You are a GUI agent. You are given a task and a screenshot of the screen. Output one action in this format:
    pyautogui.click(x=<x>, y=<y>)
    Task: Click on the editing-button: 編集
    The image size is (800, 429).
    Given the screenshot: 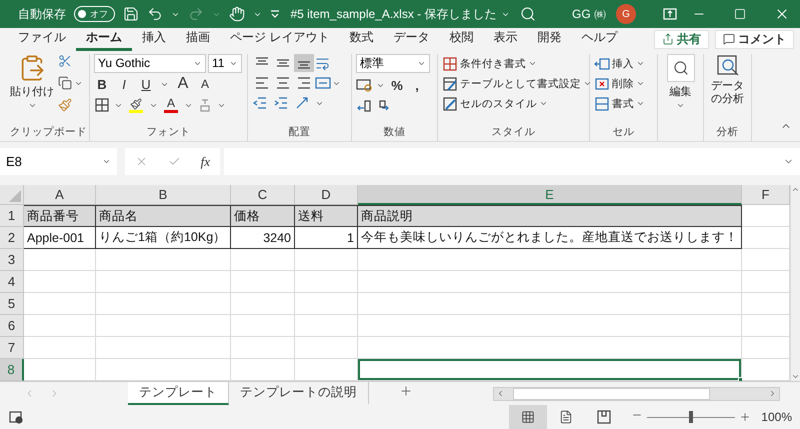 What is the action you would take?
    pyautogui.click(x=680, y=82)
    